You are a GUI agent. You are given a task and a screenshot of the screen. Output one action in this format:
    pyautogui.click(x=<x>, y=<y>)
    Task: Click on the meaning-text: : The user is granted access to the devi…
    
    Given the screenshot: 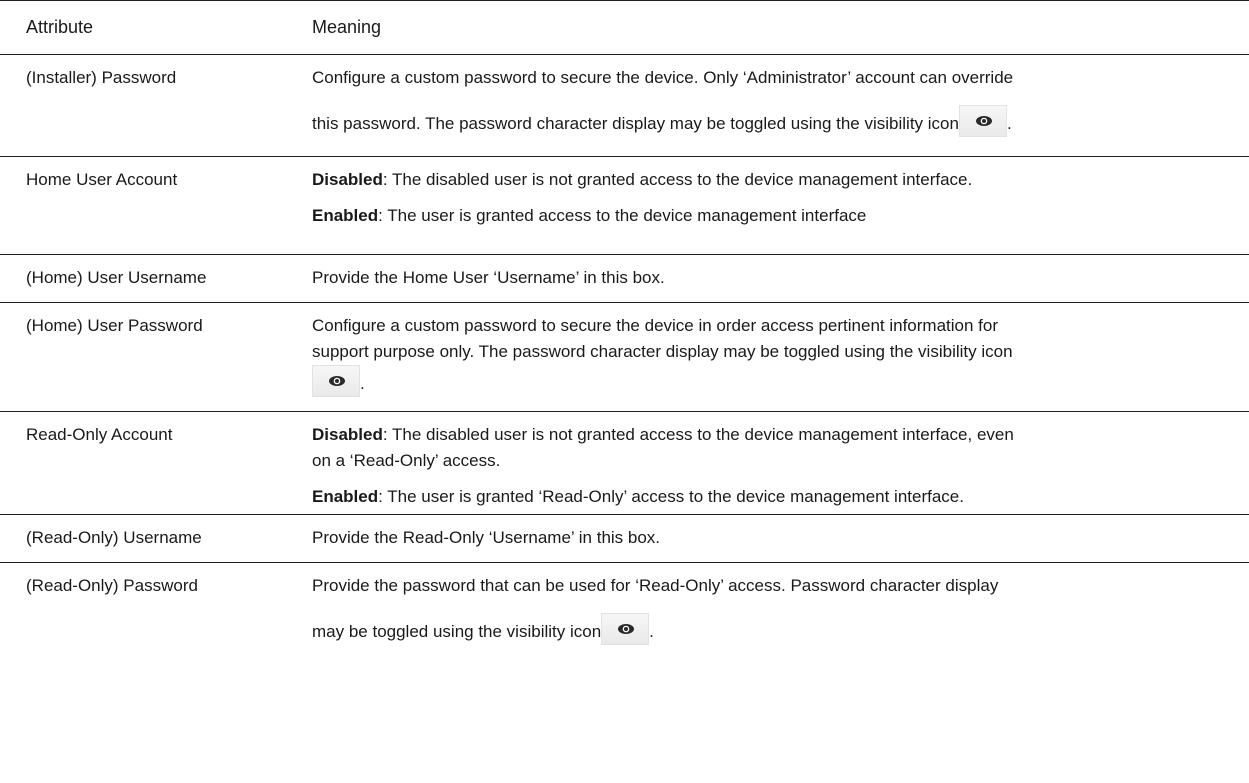 What is the action you would take?
    pyautogui.click(x=622, y=215)
    